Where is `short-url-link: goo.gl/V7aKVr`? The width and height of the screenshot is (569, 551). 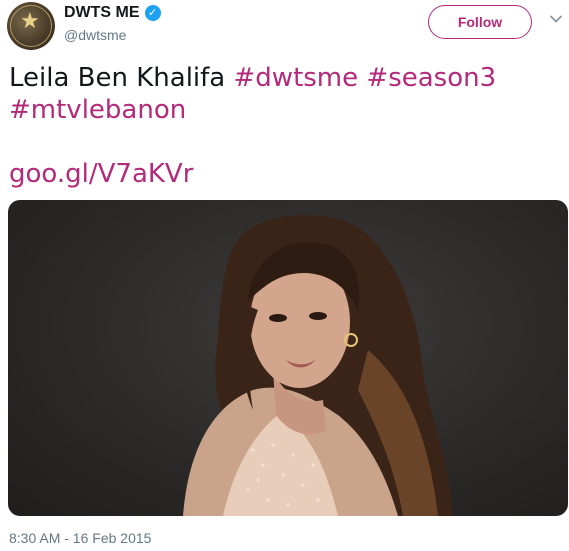 short-url-link: goo.gl/V7aKVr is located at coordinates (101, 174).